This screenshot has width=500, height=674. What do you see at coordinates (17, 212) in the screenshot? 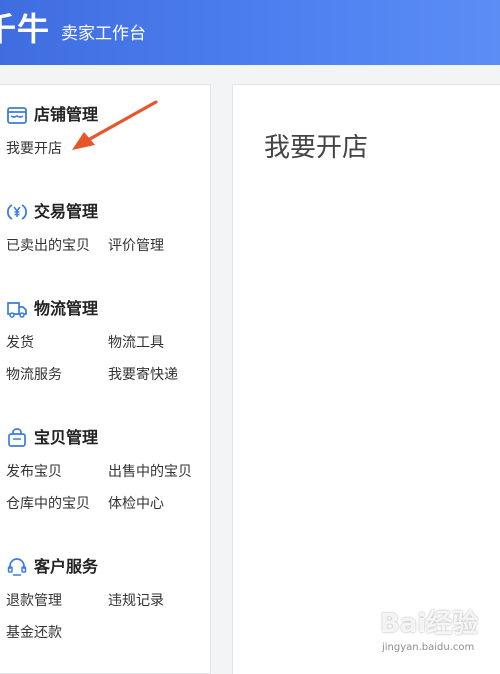
I see `yuan-icon` at bounding box center [17, 212].